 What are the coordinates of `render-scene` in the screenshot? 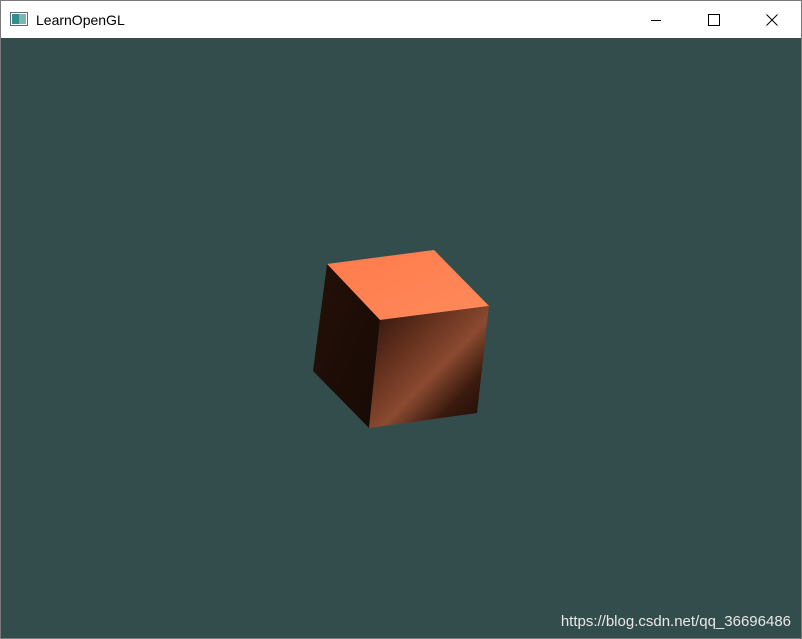 It's located at (401, 339).